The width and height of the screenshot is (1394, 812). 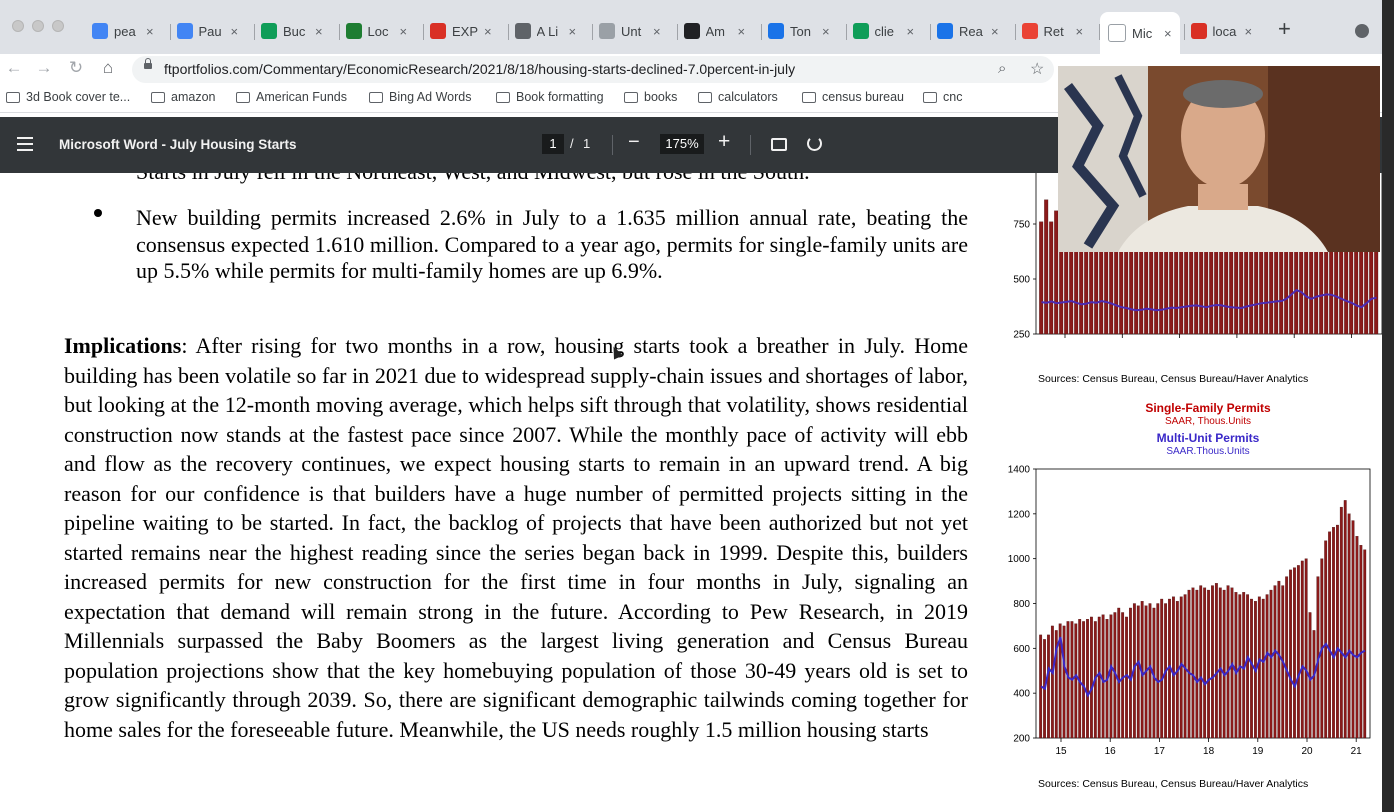 I want to click on bookmark-item: books, so click(x=650, y=97).